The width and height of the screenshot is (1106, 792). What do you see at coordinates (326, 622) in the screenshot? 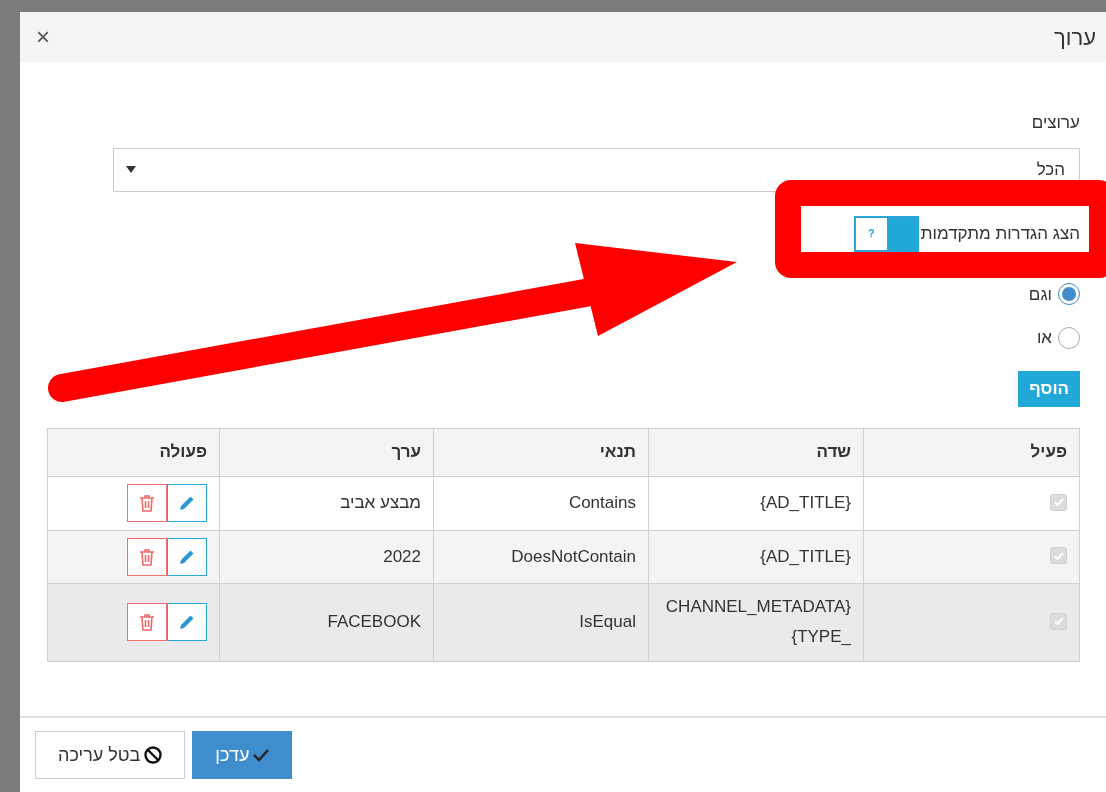
I see `table-cell: FACEBOOK` at bounding box center [326, 622].